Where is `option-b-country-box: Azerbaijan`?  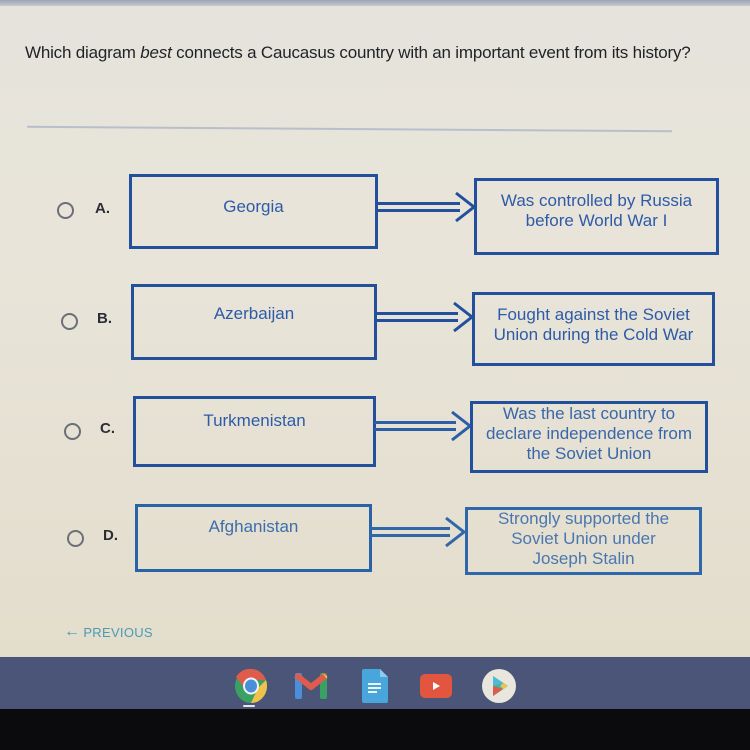
option-b-country-box: Azerbaijan is located at coordinates (254, 322).